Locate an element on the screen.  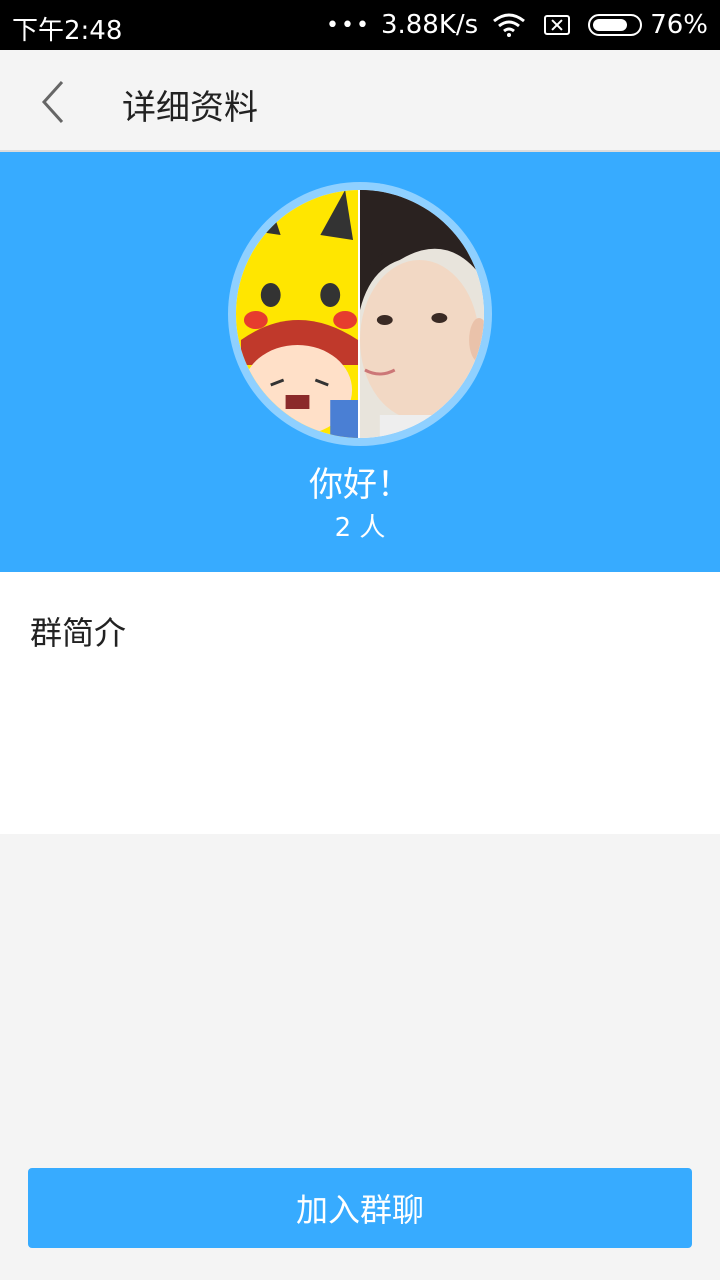
network-speed: 3.88K/s is located at coordinates (429, 25).